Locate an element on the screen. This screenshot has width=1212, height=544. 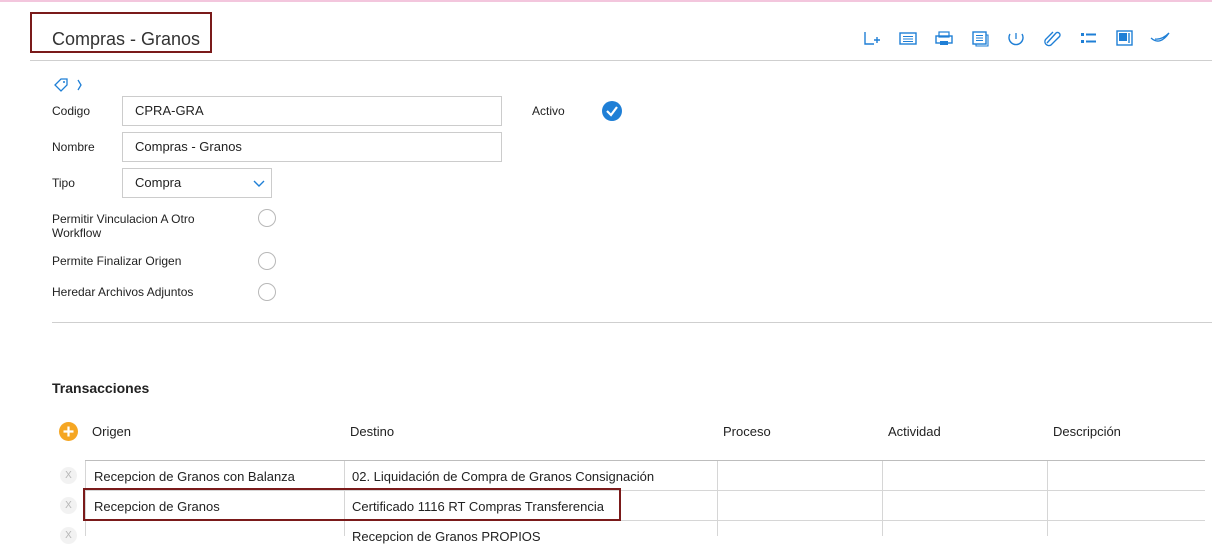
table-cell-destino: Recepcion de Granos PROPIOS is located at coordinates (446, 536).